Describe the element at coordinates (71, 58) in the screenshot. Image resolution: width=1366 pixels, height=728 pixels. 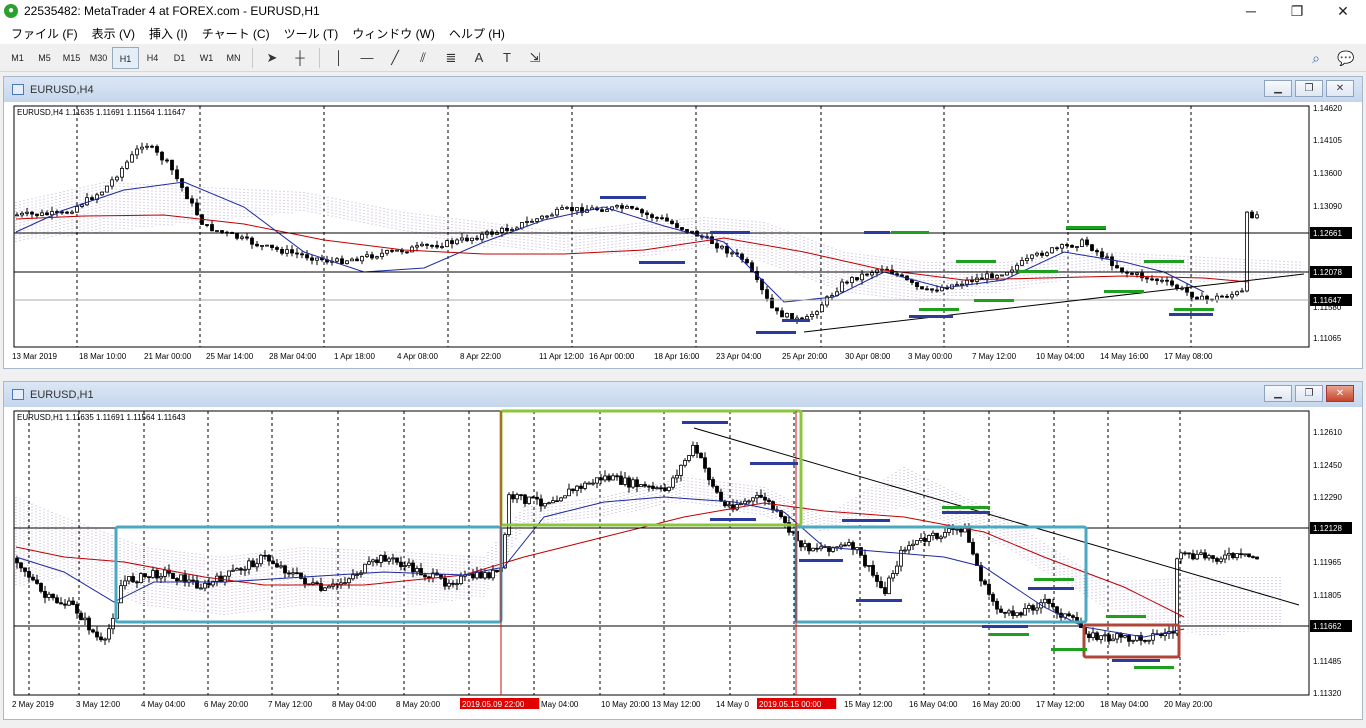
I see `timeframe-m15-button: M15` at that location.